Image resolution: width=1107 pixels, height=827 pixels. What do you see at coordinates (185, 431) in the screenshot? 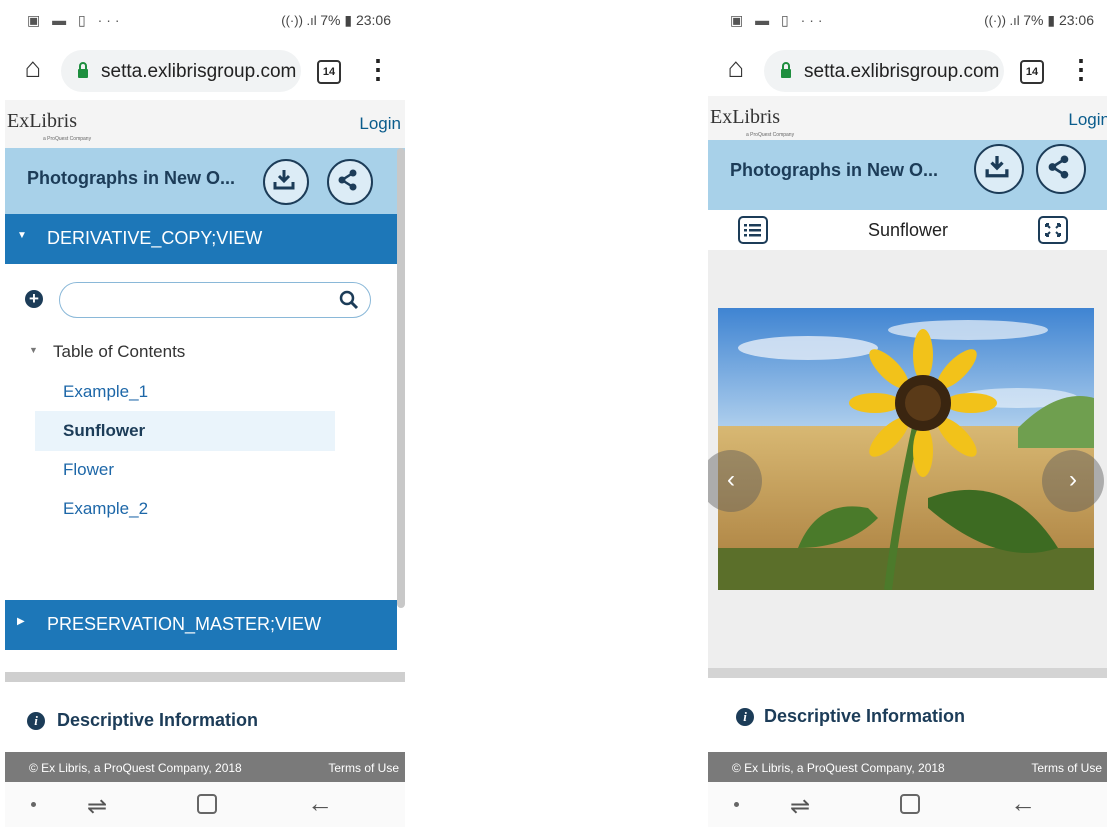
I see `toc-item-selected: Sunflower` at bounding box center [185, 431].